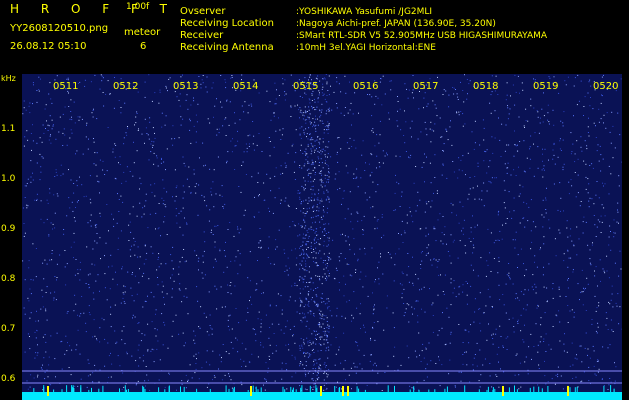 The image size is (629, 400). I want to click on meteor-label: meteor, so click(142, 32).